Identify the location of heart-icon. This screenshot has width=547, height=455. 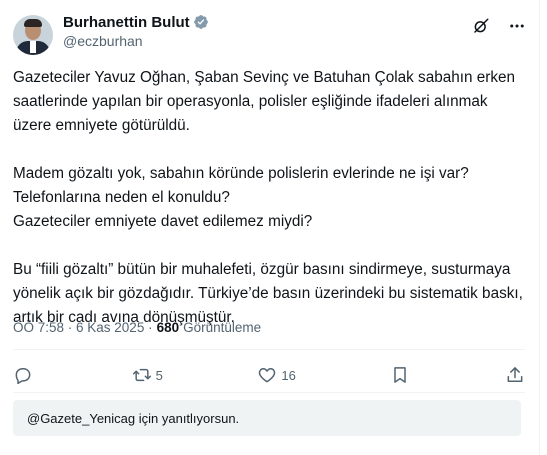
(267, 375).